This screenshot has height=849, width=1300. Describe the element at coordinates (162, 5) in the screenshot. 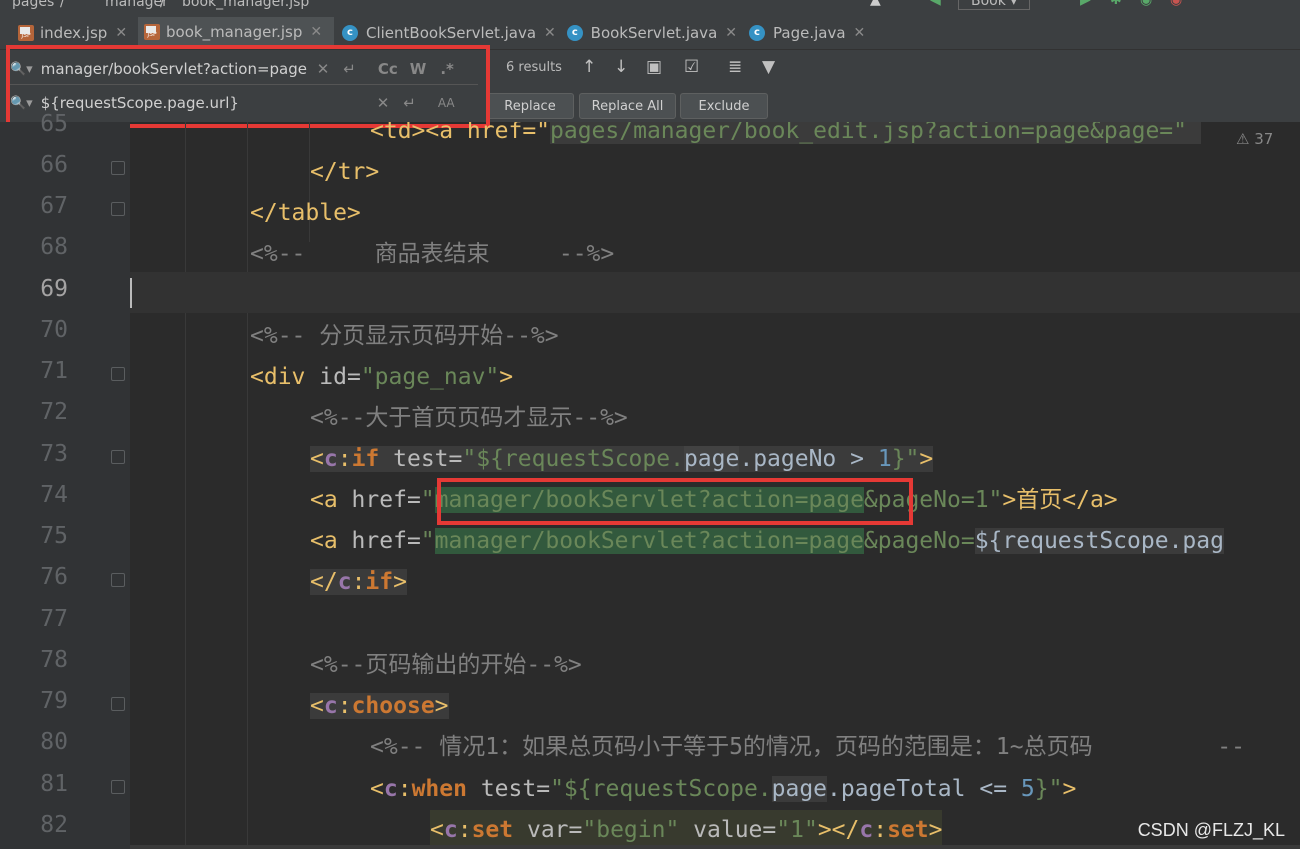

I see `breadcrumb-sep: /` at that location.